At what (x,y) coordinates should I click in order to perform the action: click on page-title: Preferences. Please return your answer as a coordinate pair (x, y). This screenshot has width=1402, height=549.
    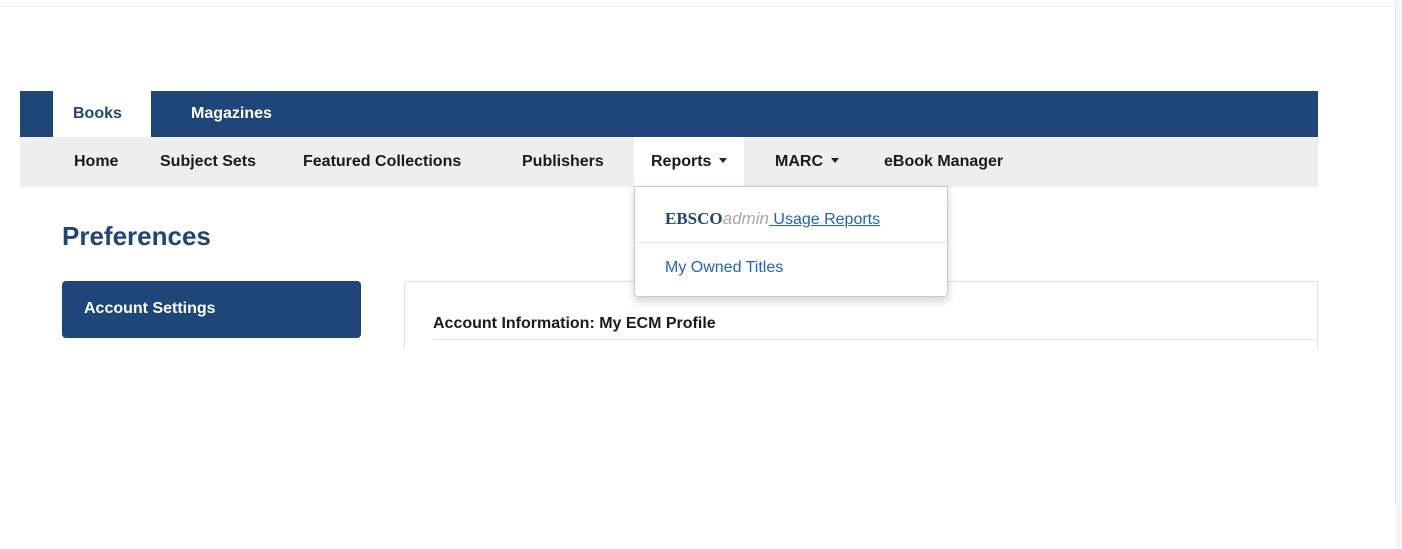
    Looking at the image, I should click on (136, 236).